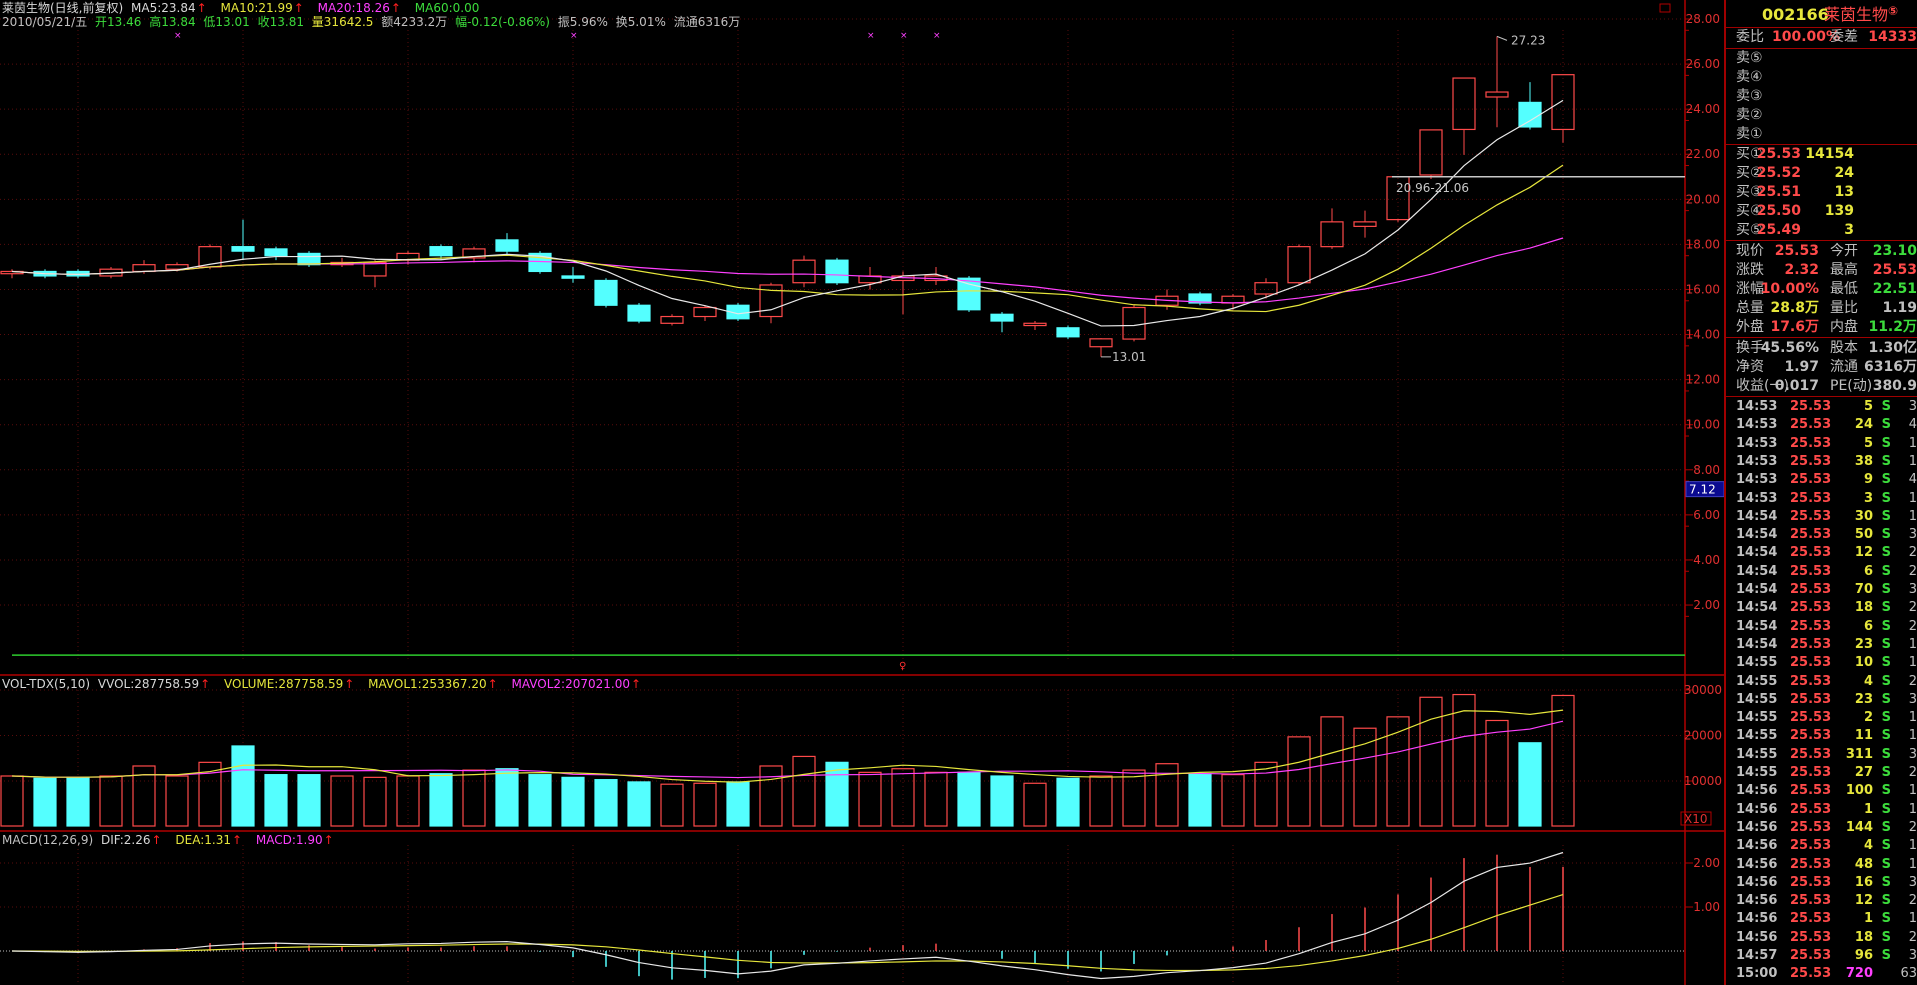 Image resolution: width=1917 pixels, height=985 pixels. I want to click on ask-label: 卖③, so click(1749, 96).